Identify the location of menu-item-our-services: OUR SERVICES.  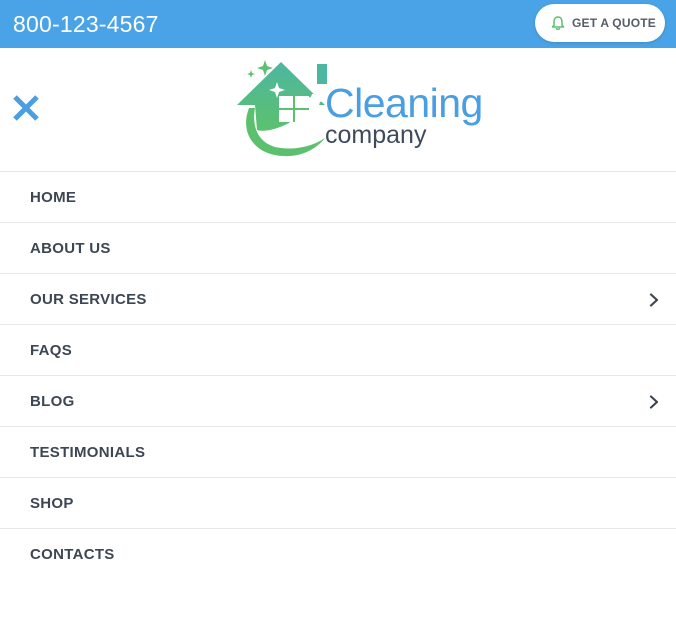
(338, 299).